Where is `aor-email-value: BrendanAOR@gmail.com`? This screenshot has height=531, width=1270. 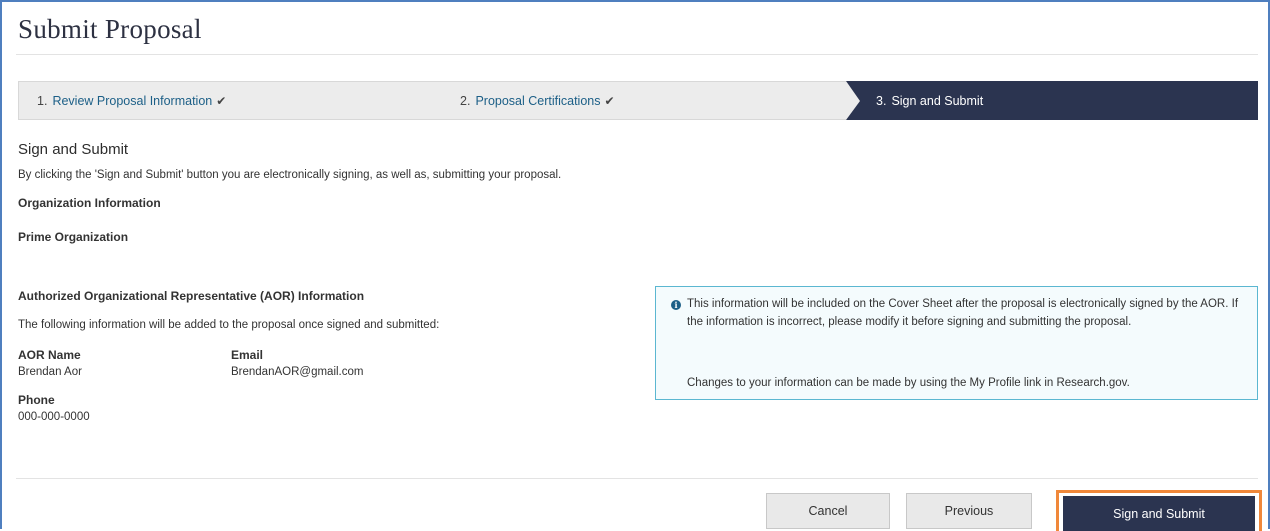
aor-email-value: BrendanAOR@gmail.com is located at coordinates (297, 372).